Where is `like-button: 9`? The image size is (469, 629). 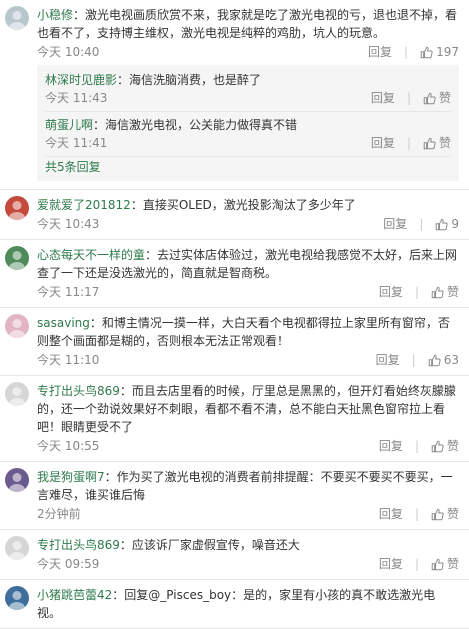
like-button: 9 is located at coordinates (447, 224).